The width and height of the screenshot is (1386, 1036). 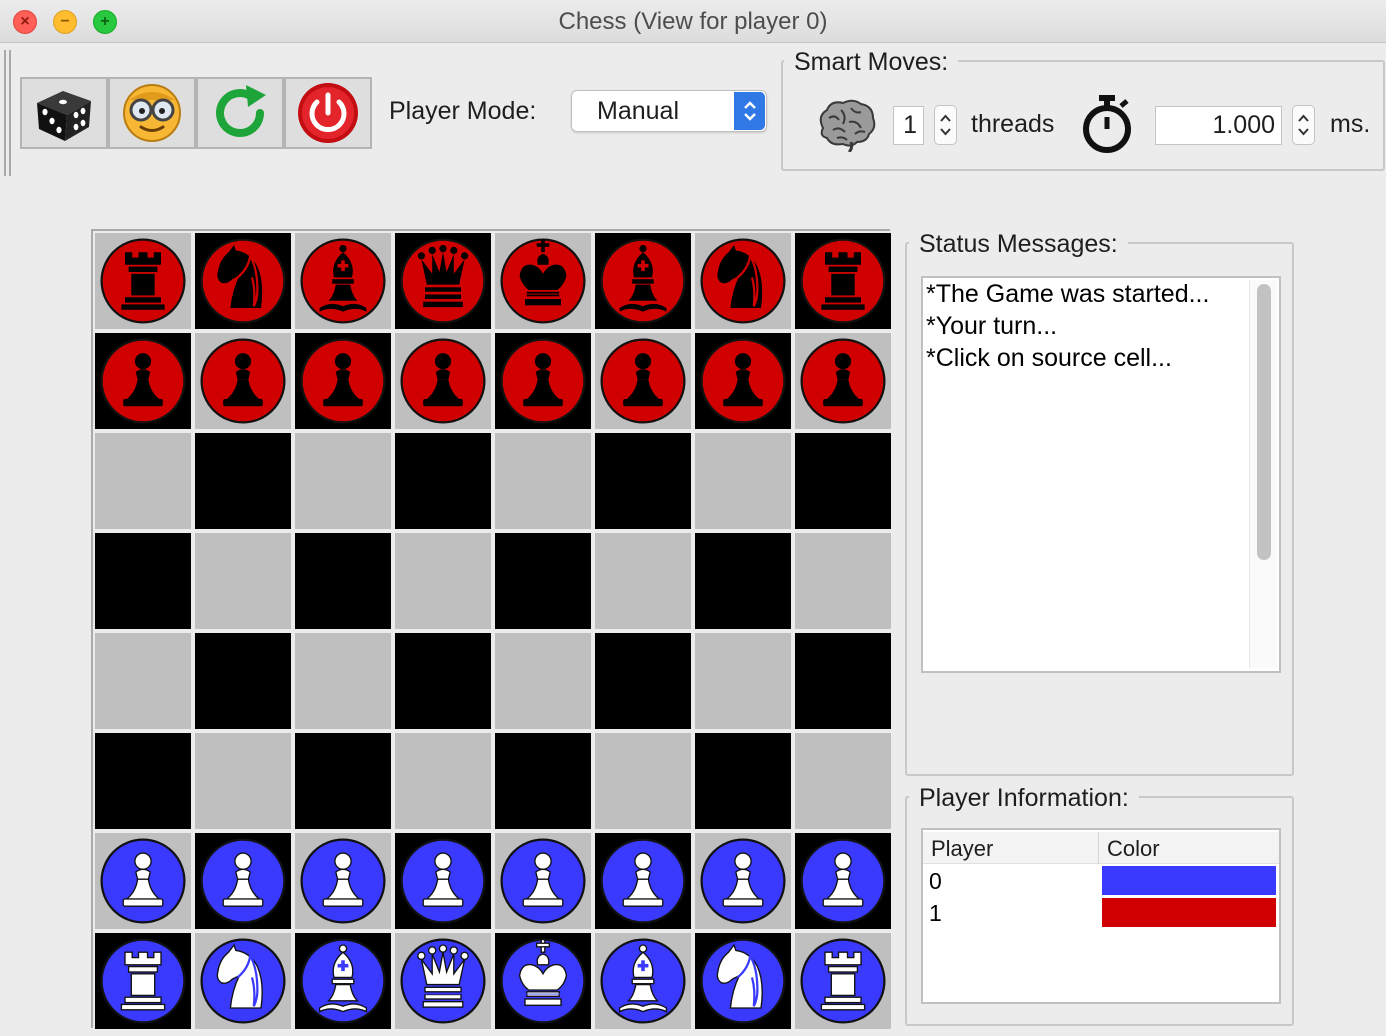 What do you see at coordinates (935, 881) in the screenshot?
I see `player-id-cell: 0` at bounding box center [935, 881].